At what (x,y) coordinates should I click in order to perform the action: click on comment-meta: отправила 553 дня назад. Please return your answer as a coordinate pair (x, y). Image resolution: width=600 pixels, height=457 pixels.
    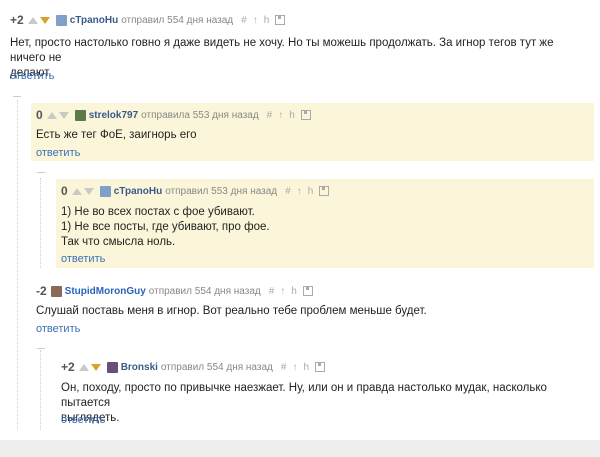
    Looking at the image, I should click on (200, 115).